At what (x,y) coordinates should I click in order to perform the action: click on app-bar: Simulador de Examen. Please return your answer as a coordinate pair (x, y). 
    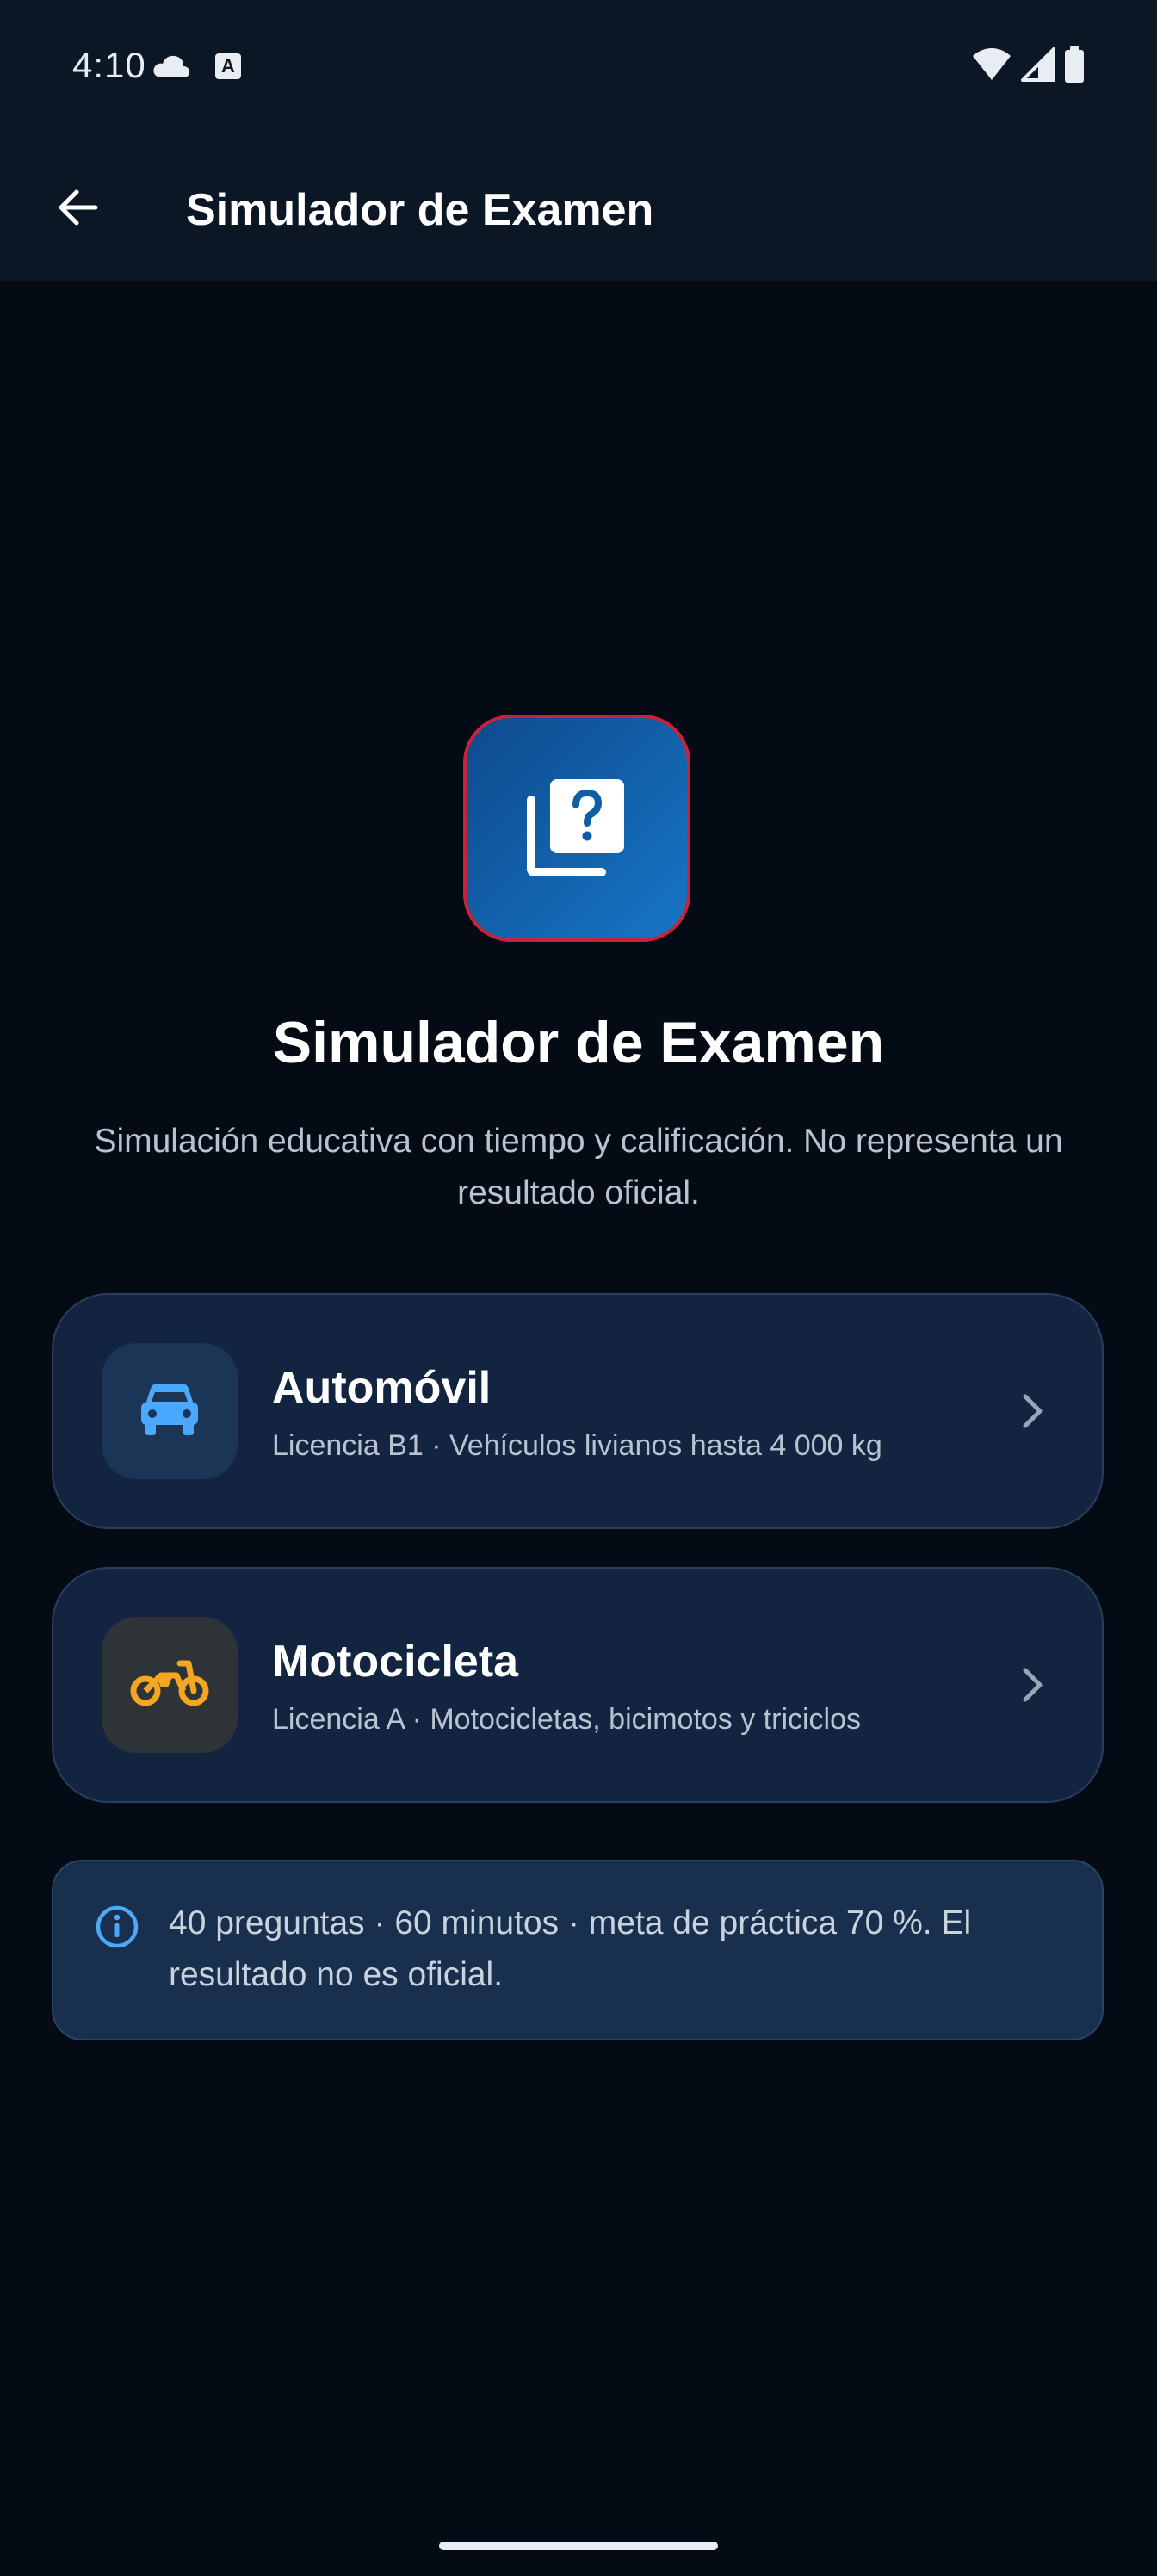
    Looking at the image, I should click on (579, 210).